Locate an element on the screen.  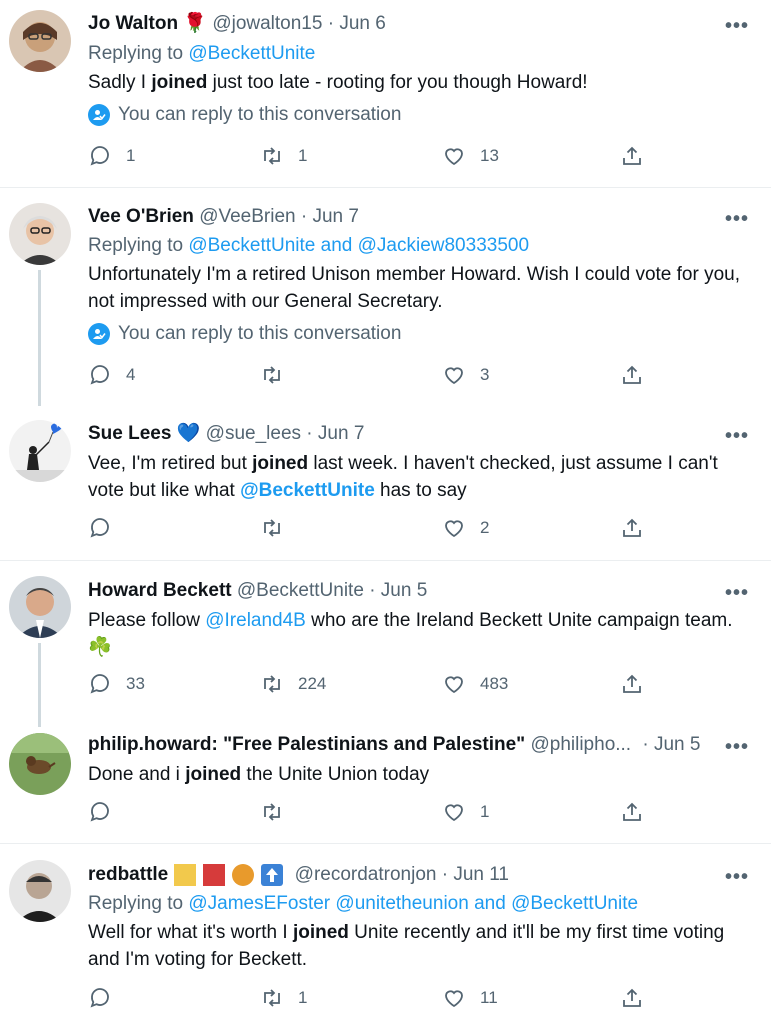
timestamp: · Jun 11 is located at coordinates (475, 874).